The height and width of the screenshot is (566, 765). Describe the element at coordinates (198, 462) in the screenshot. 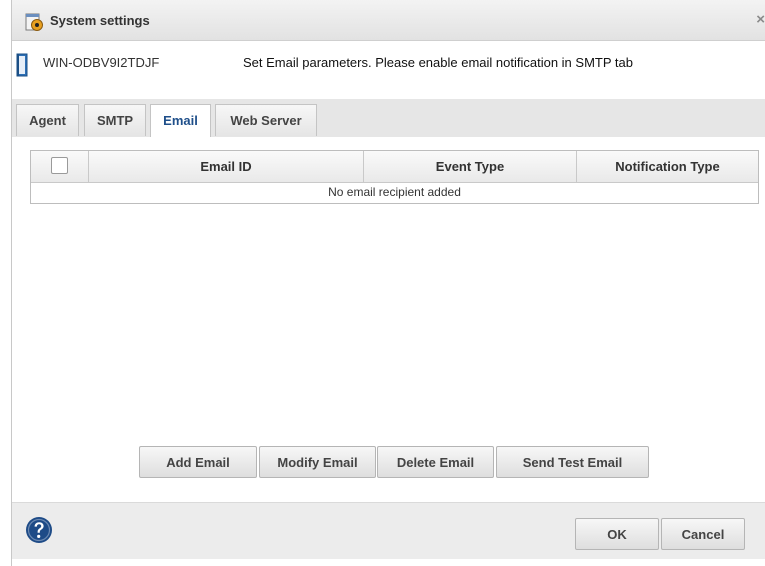

I see `add-email-button: Add Email` at that location.